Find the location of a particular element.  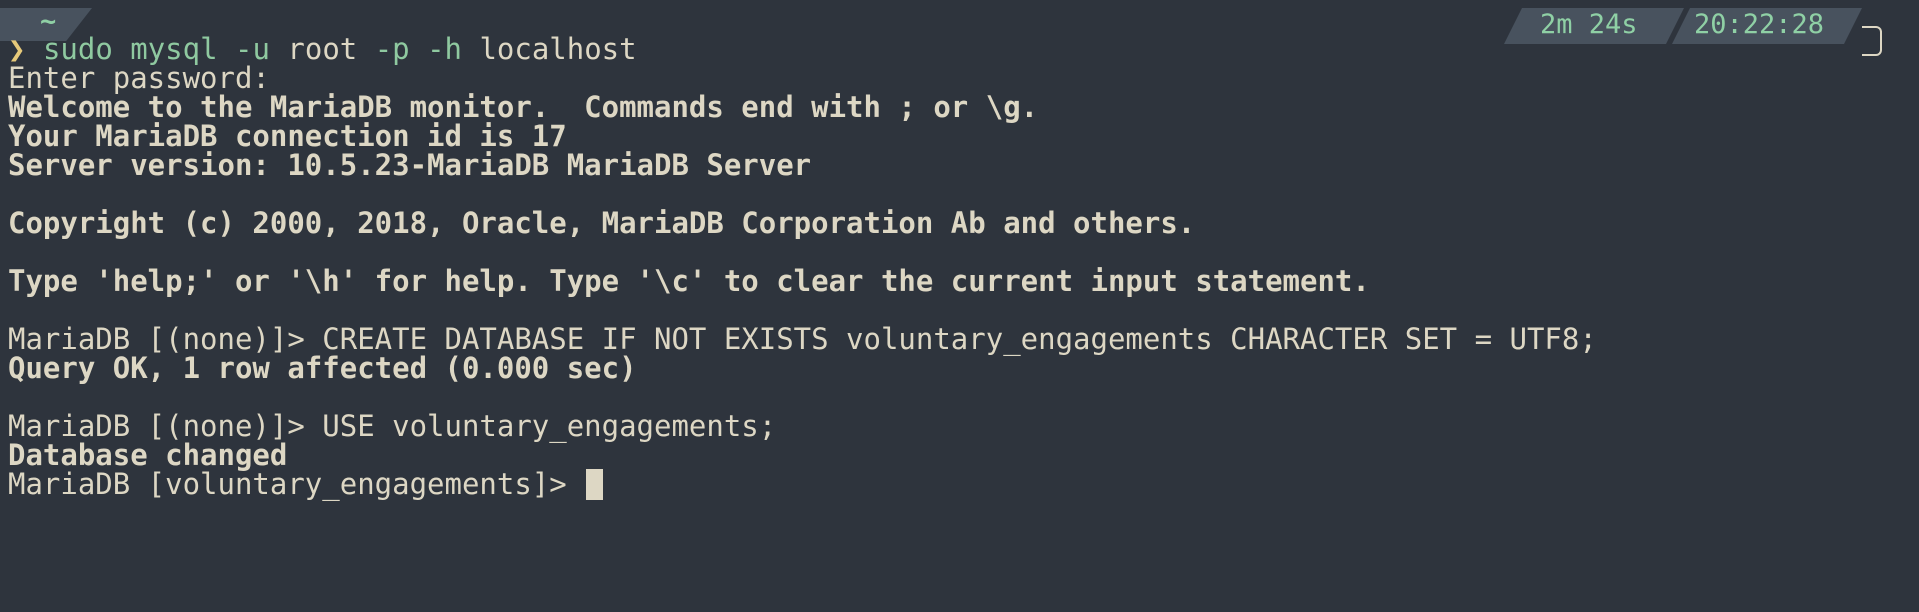

prompt-duration-segment: 2m 24s is located at coordinates (1594, 26).